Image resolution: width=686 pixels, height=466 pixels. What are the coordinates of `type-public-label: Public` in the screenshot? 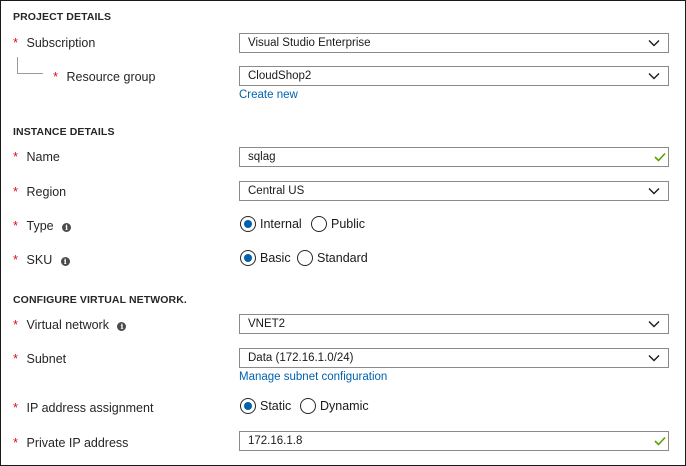 It's located at (348, 224).